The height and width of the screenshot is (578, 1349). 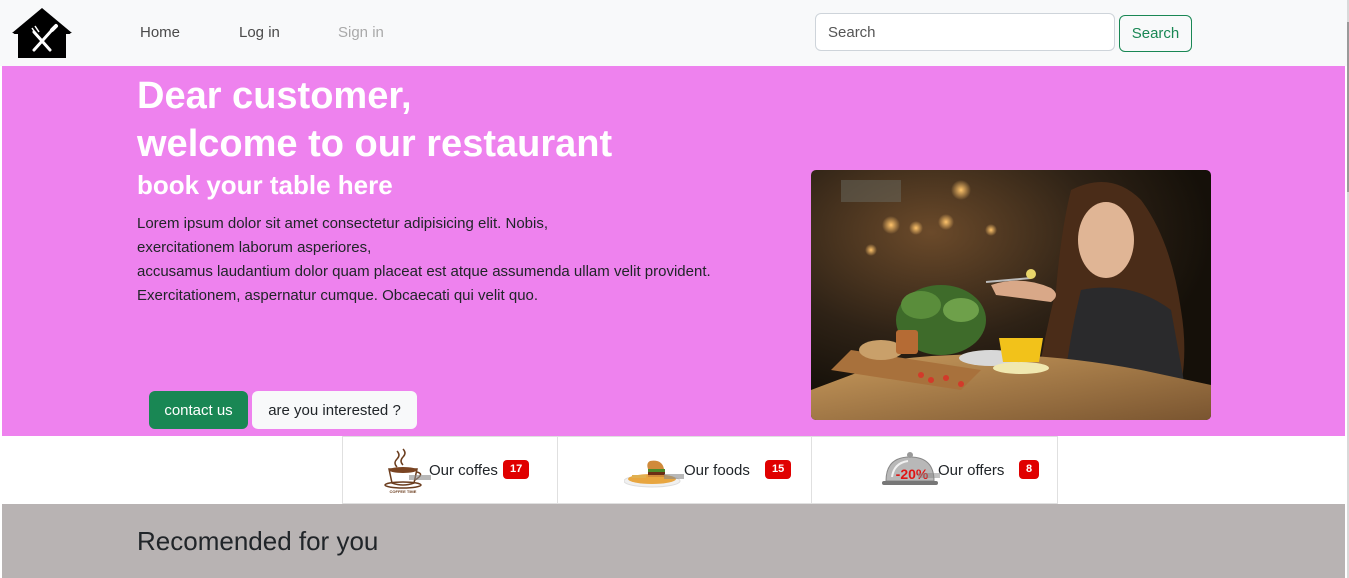 What do you see at coordinates (374, 120) in the screenshot?
I see `hero-title: Dear customer, welcome to our restaurant` at bounding box center [374, 120].